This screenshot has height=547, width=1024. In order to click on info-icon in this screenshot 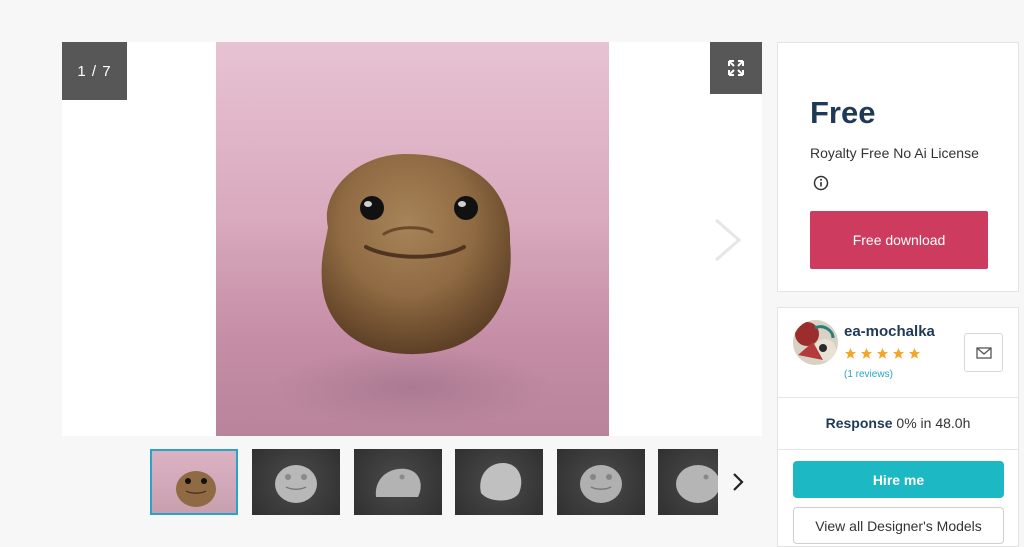, I will do `click(821, 183)`.